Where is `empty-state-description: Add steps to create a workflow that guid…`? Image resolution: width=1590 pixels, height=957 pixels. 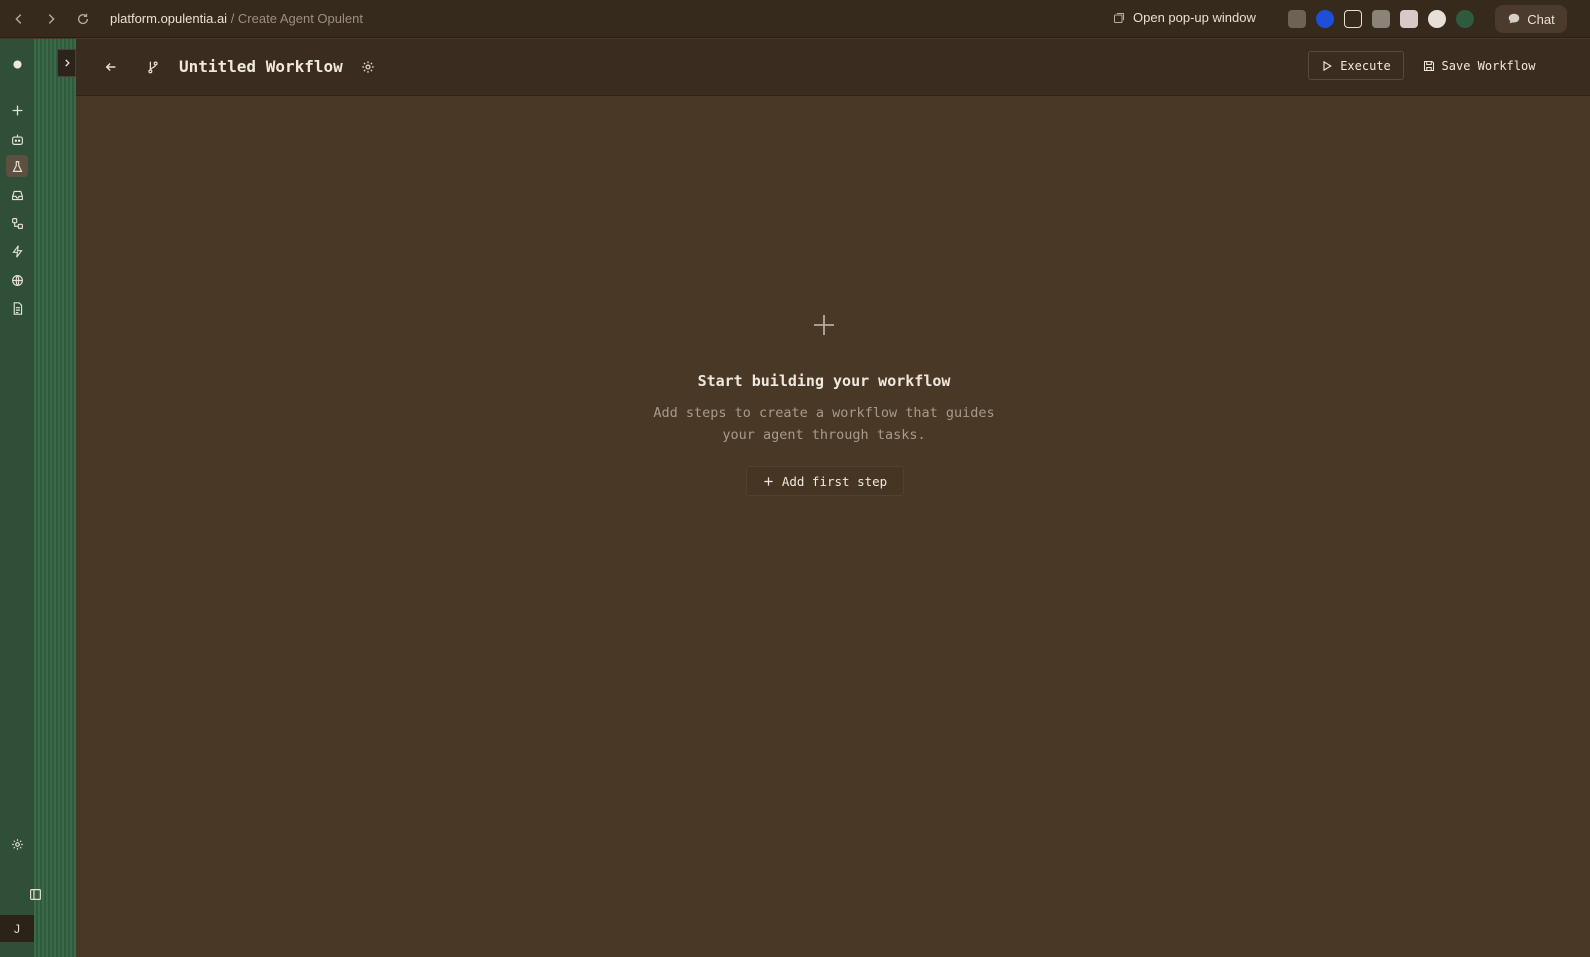 empty-state-description: Add steps to create a workflow that guid… is located at coordinates (824, 424).